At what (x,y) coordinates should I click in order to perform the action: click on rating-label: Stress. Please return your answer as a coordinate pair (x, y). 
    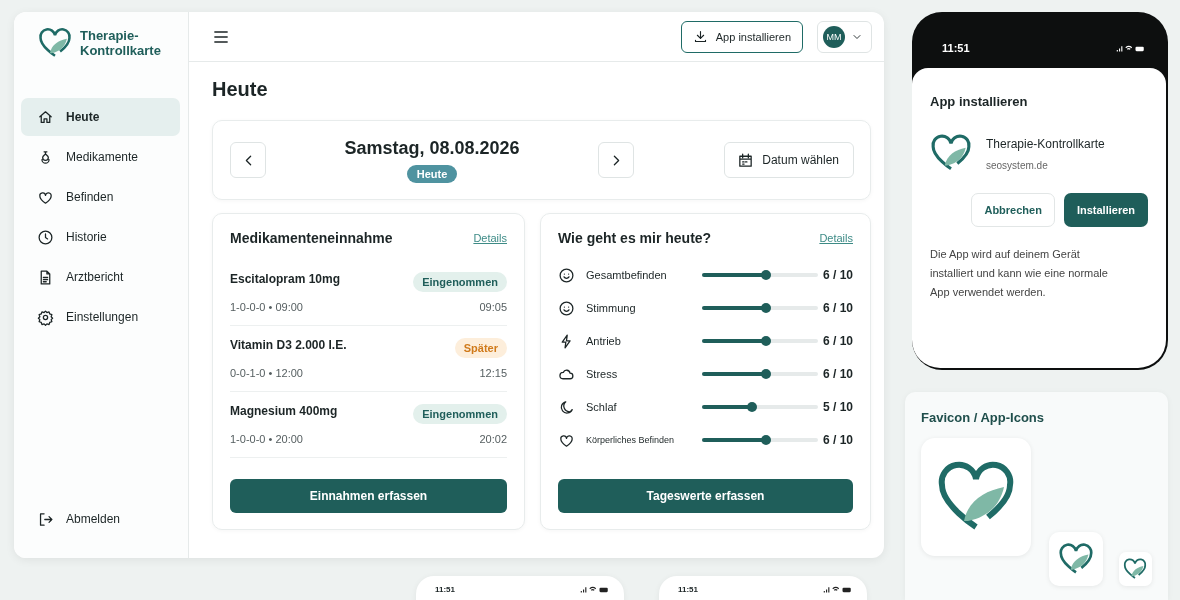
    Looking at the image, I should click on (602, 374).